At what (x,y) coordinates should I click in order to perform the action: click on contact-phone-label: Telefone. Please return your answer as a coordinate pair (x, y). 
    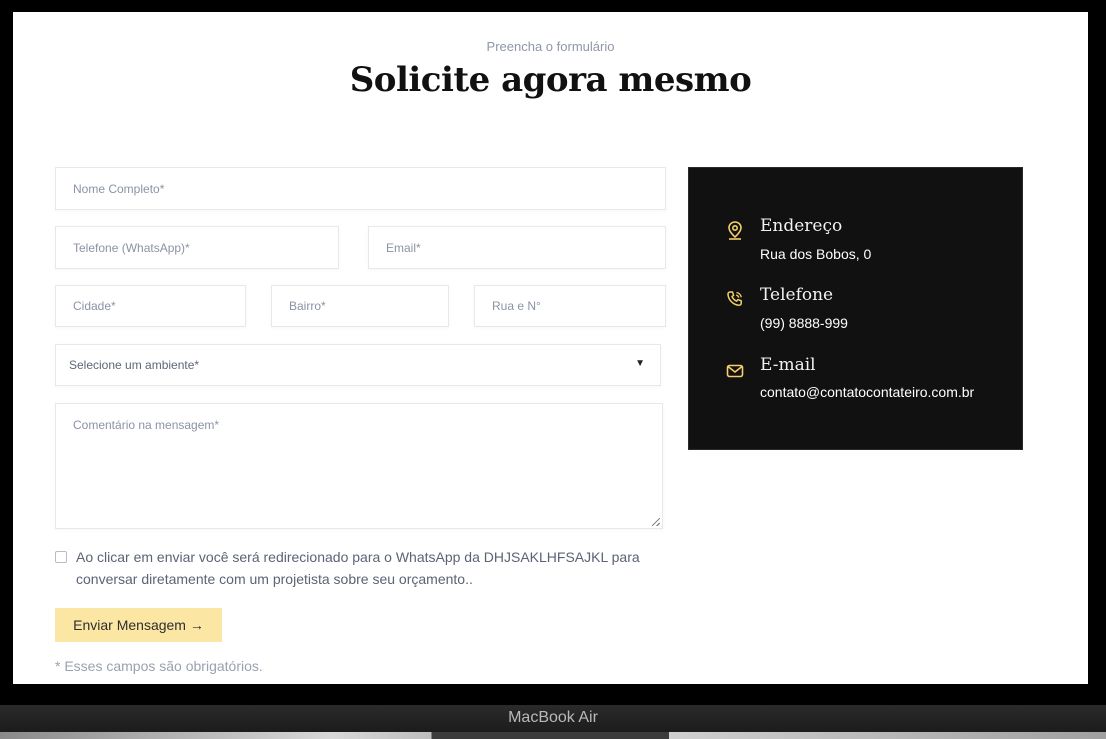
    Looking at the image, I should click on (797, 295).